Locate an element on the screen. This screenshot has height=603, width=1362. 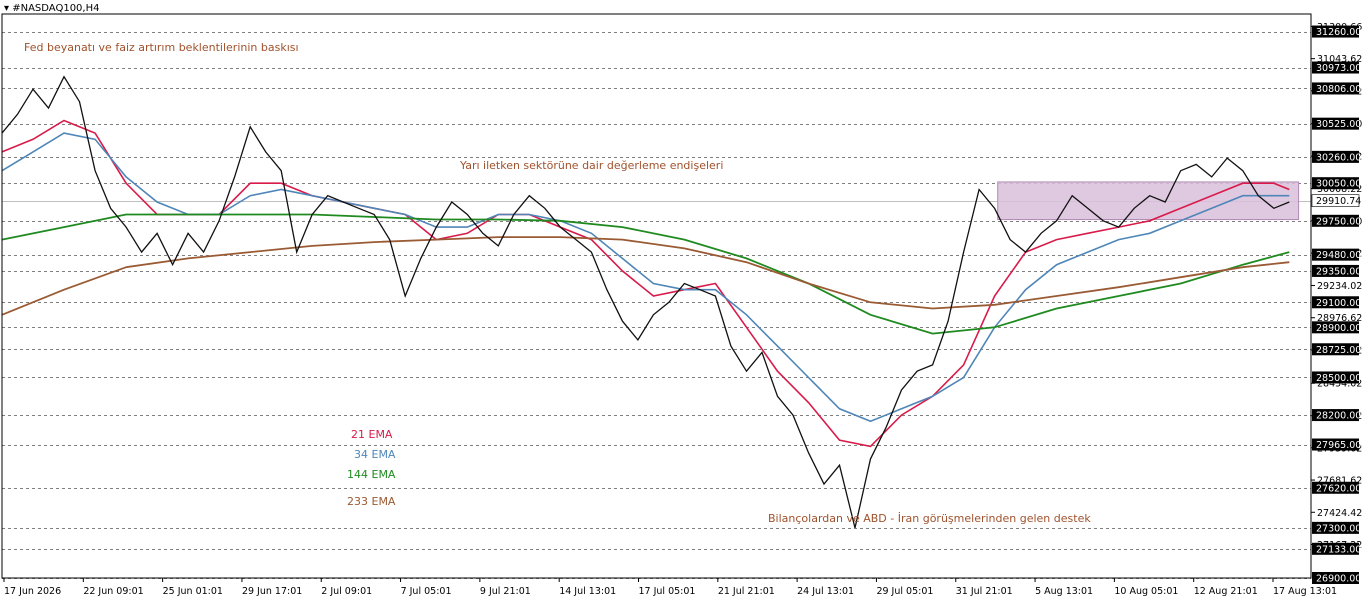
level-label: 29100.00 is located at coordinates (1338, 303).